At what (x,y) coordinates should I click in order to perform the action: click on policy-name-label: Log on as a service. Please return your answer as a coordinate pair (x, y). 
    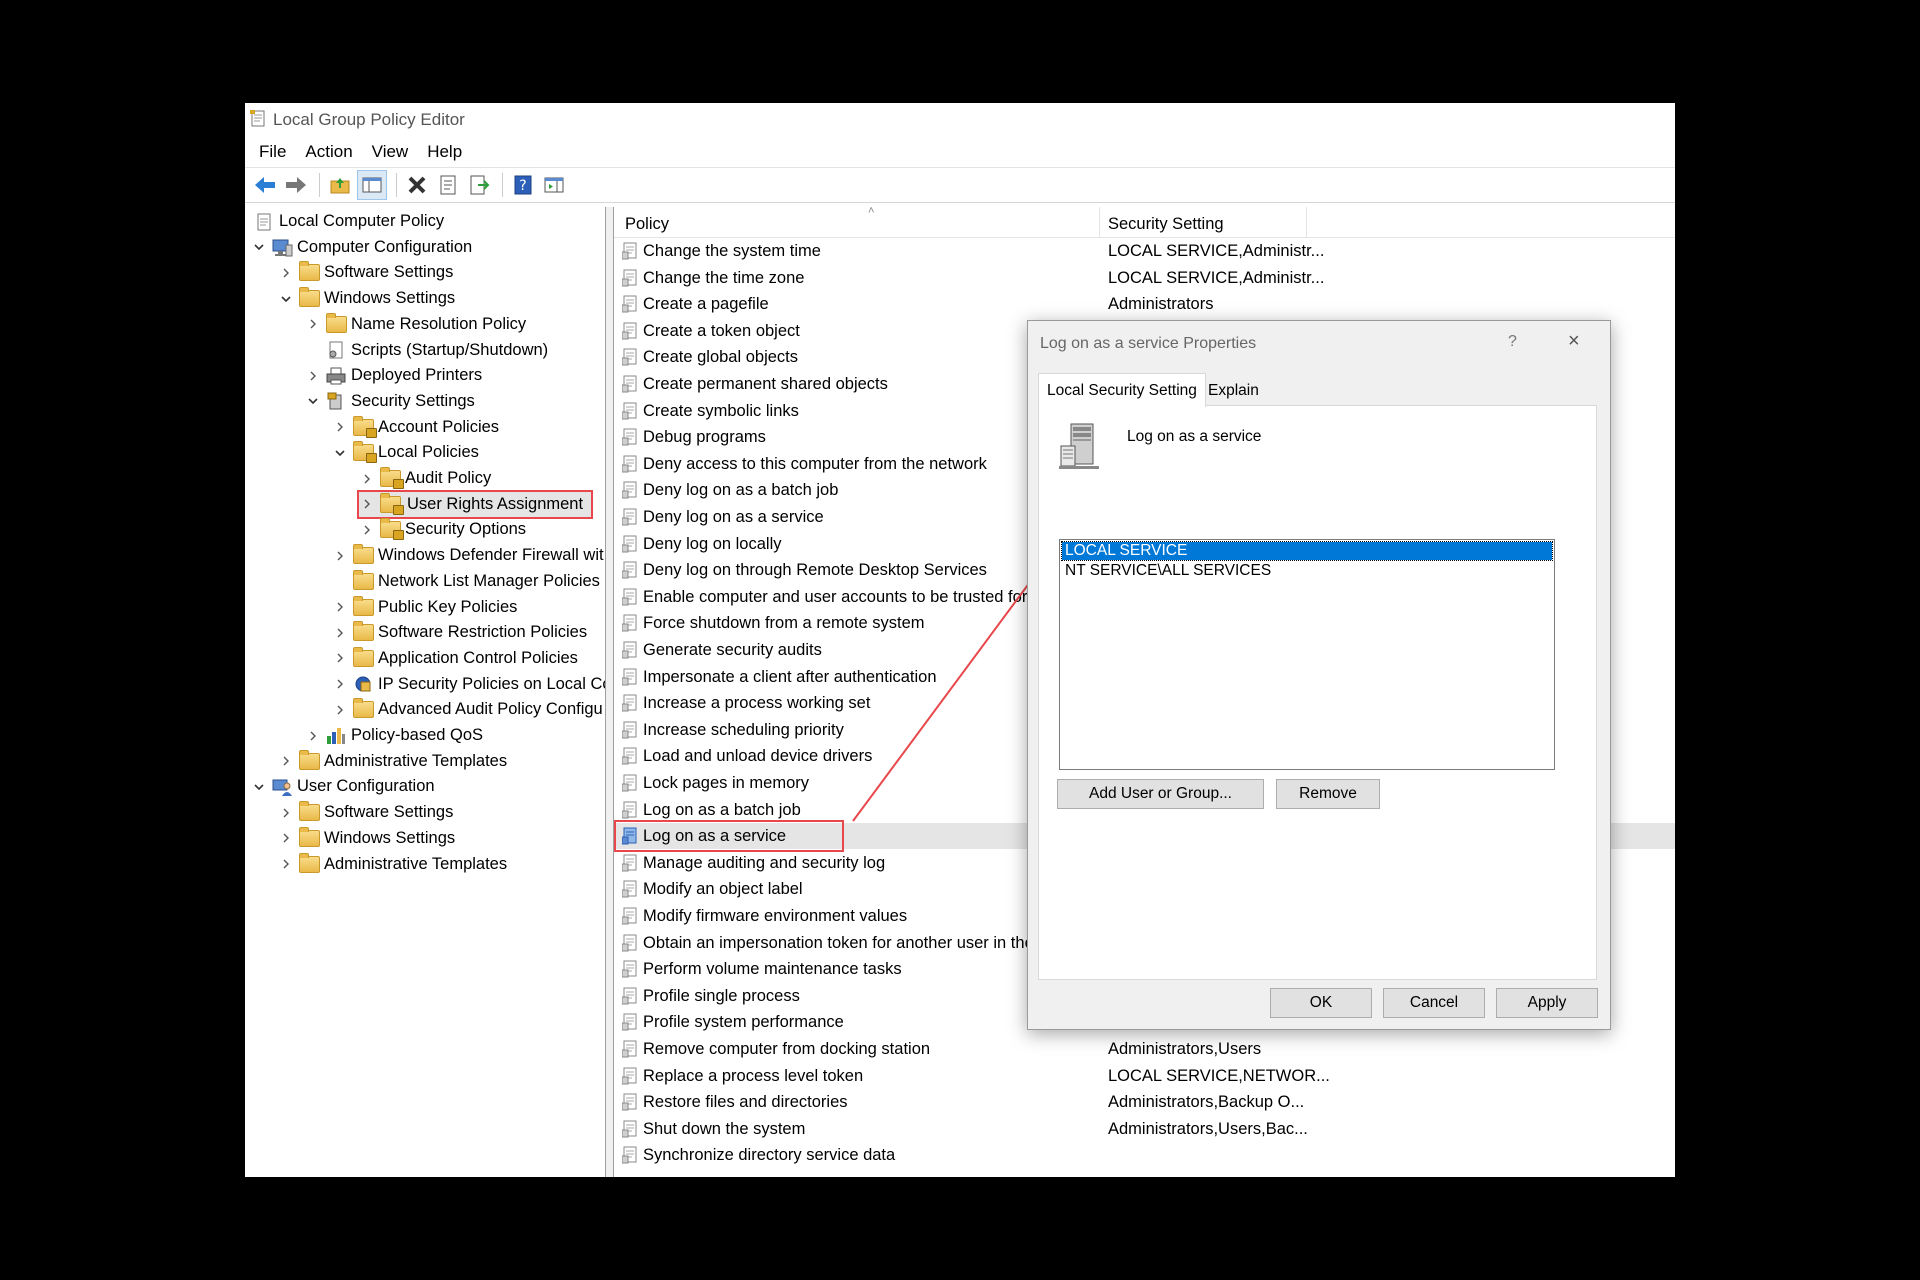
    Looking at the image, I should click on (1194, 436).